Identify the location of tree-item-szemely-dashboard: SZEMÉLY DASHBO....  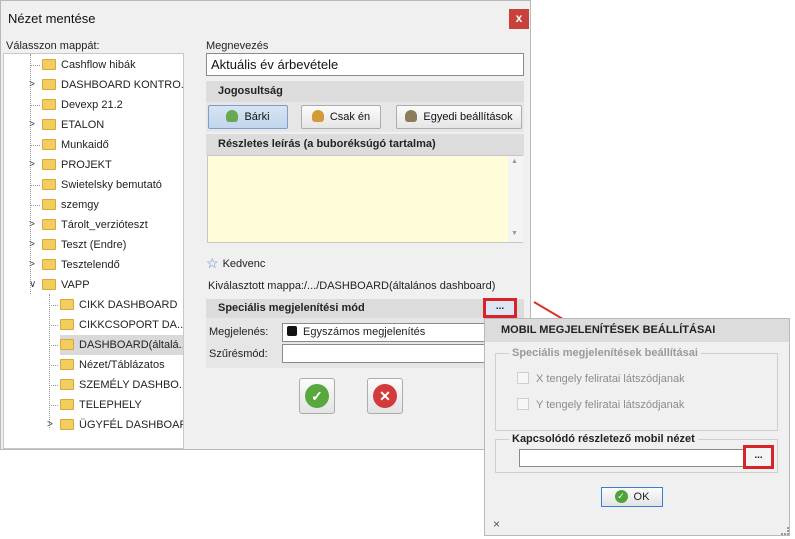
(116, 385).